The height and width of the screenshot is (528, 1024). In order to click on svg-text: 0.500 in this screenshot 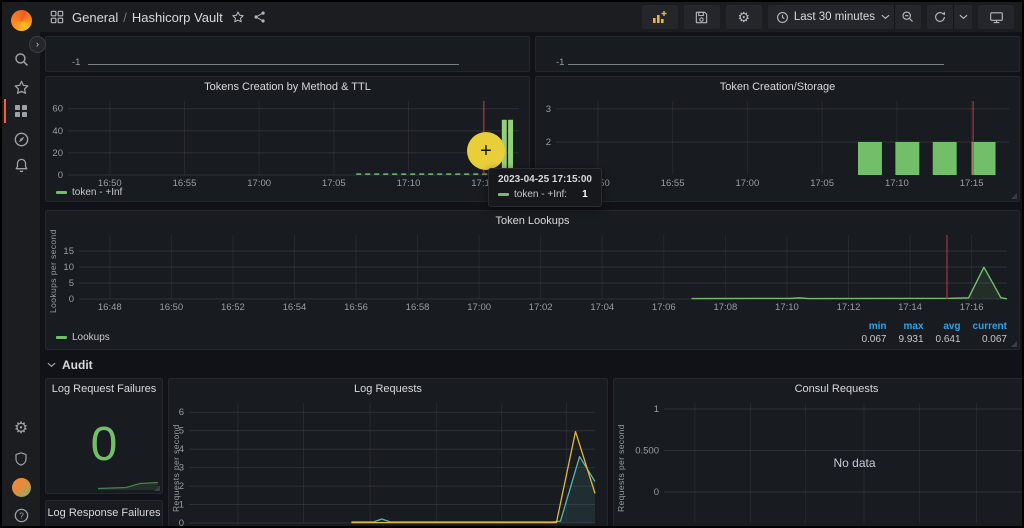, I will do `click(647, 451)`.